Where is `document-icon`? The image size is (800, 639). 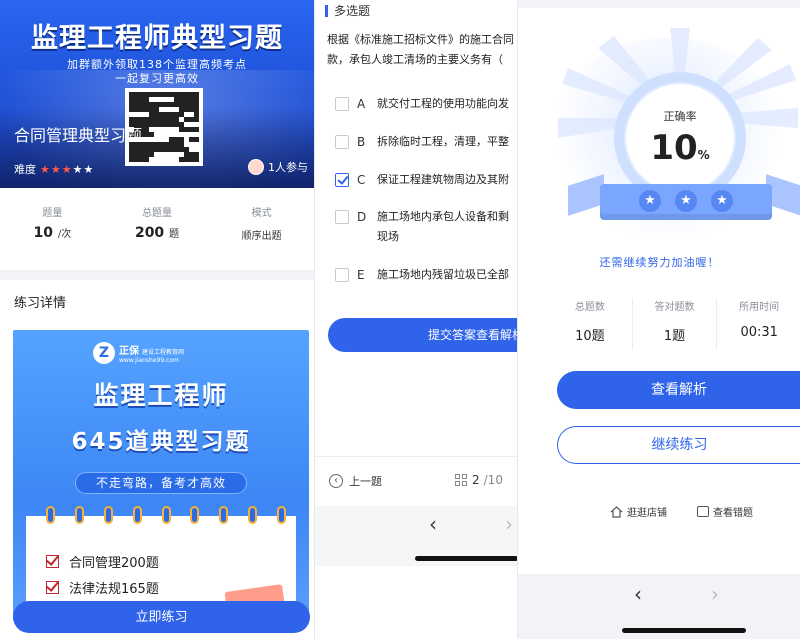 document-icon is located at coordinates (703, 511).